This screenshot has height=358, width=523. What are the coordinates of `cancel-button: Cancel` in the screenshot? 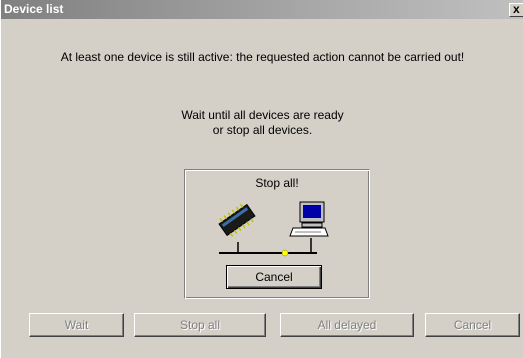 It's located at (472, 325).